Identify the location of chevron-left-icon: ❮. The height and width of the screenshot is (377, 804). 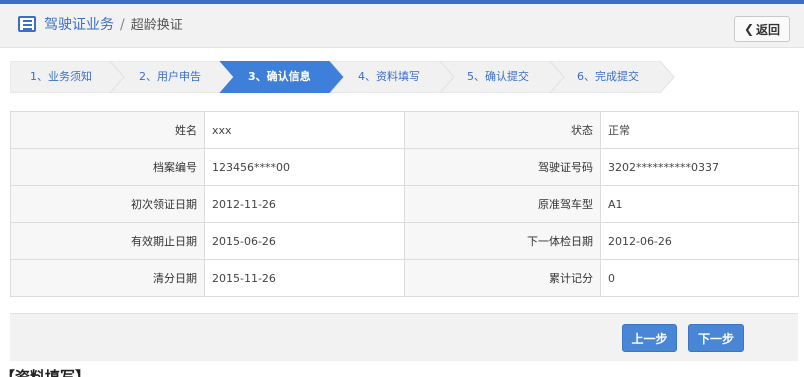
(749, 29).